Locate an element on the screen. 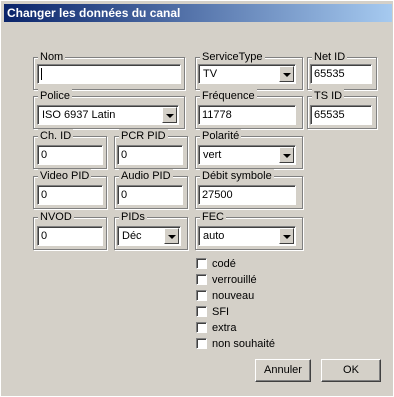  police-dropdown-button is located at coordinates (169, 115).